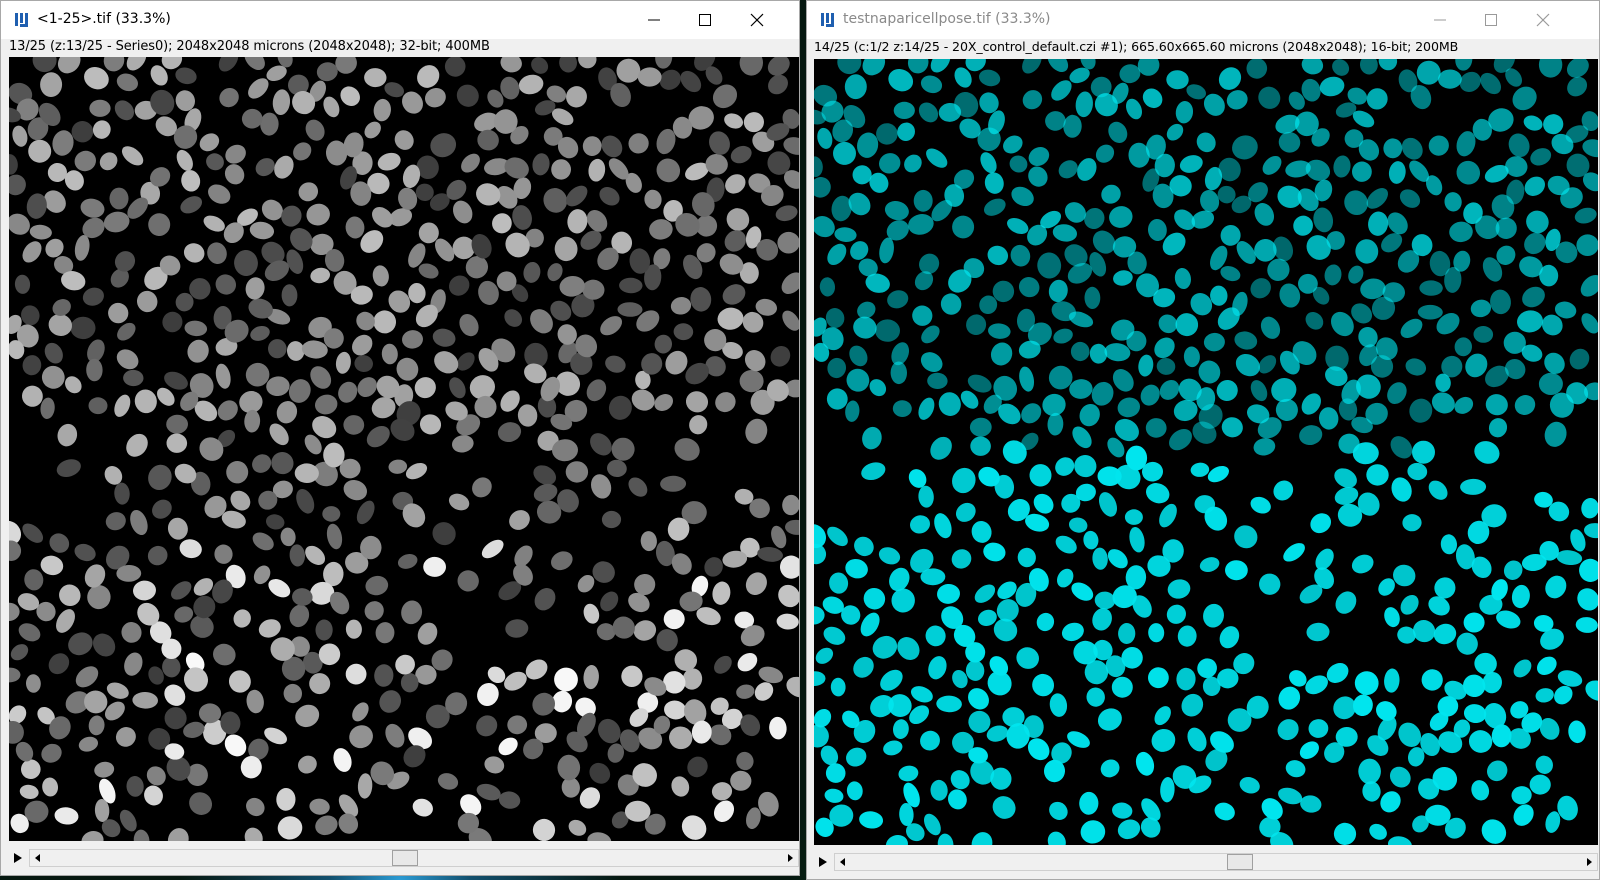 The image size is (1600, 880). I want to click on imagej-icon, so click(23, 20).